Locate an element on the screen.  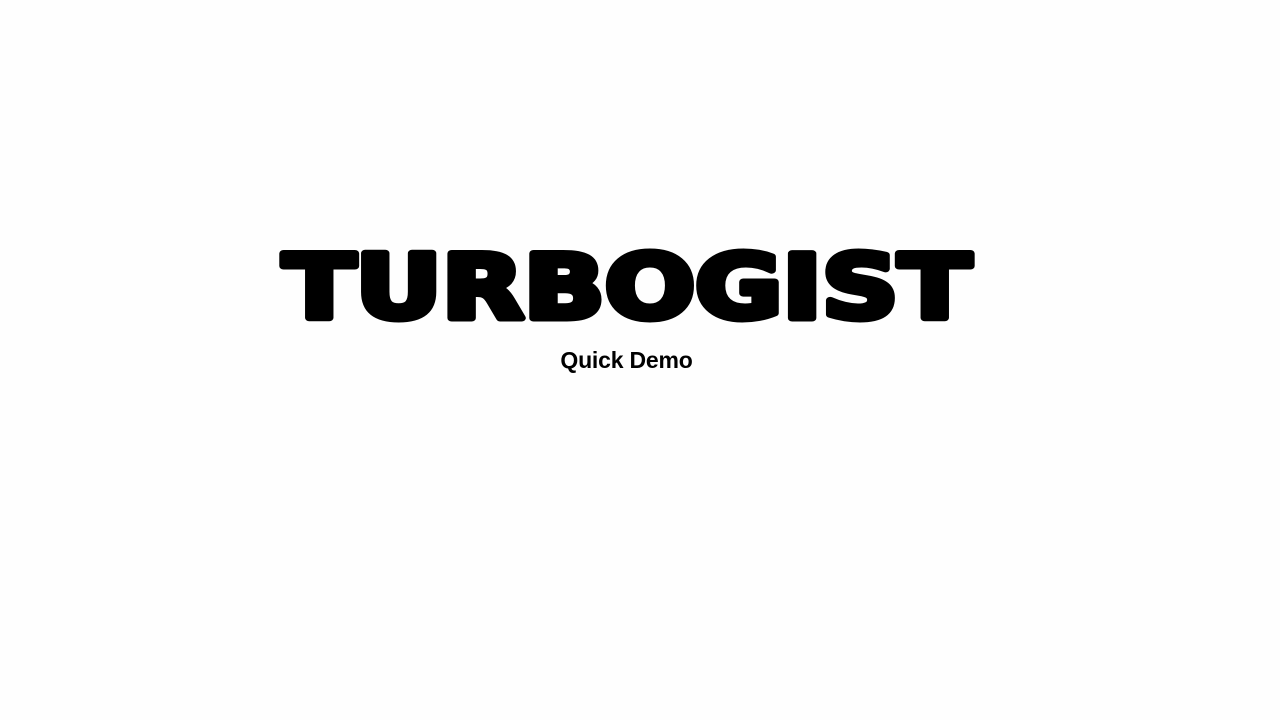
brand-logo-text: TURBOGIST is located at coordinates (627, 286).